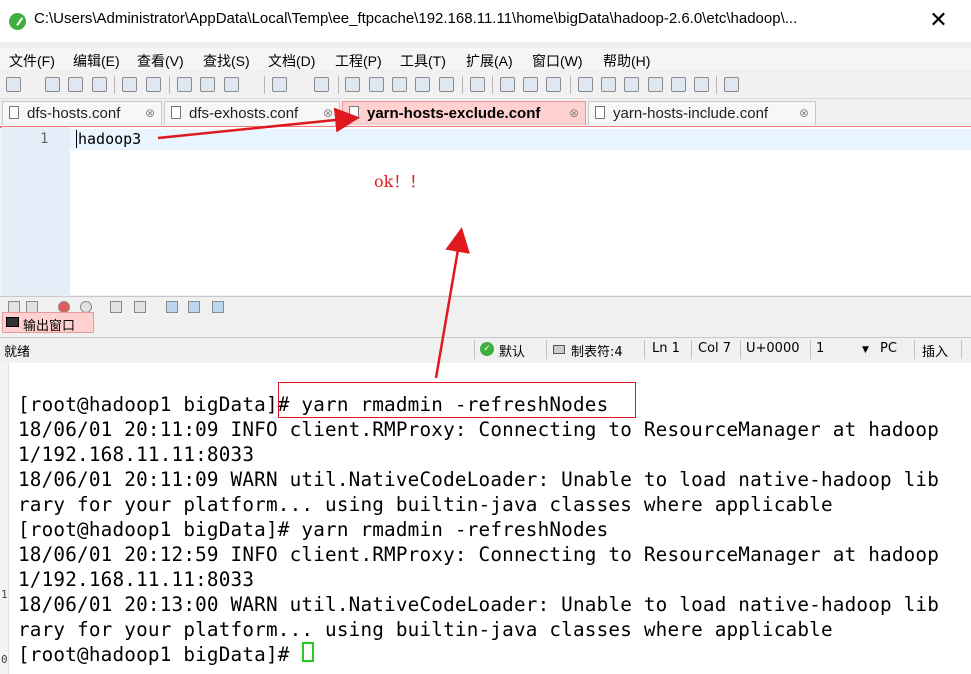 The height and width of the screenshot is (674, 971). Describe the element at coordinates (423, 61) in the screenshot. I see `menu-tools: 工具(T)` at that location.